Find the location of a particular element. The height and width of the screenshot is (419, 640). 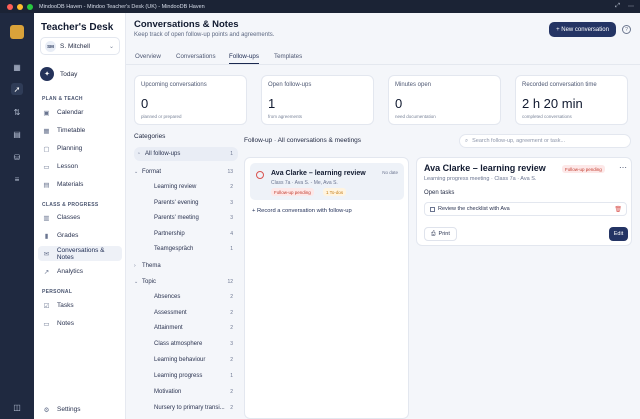

sidebar-item-materials: ▤ Materials is located at coordinates (80, 184).